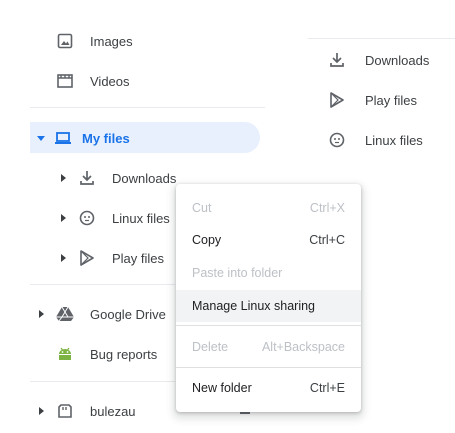 The height and width of the screenshot is (433, 455). What do you see at coordinates (253, 306) in the screenshot?
I see `menu-item-label: Manage Linux sharing` at bounding box center [253, 306].